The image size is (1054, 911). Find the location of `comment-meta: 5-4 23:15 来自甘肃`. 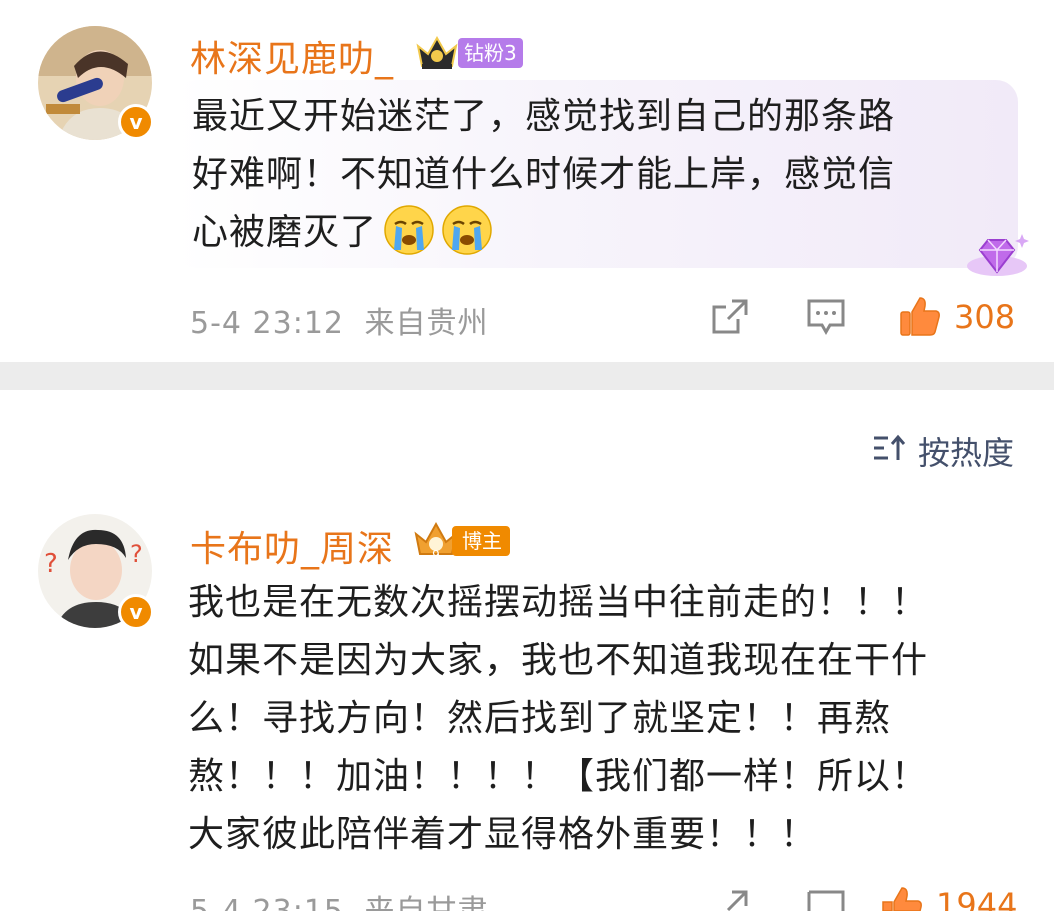

comment-meta: 5-4 23:15 来自甘肃 is located at coordinates (339, 898).